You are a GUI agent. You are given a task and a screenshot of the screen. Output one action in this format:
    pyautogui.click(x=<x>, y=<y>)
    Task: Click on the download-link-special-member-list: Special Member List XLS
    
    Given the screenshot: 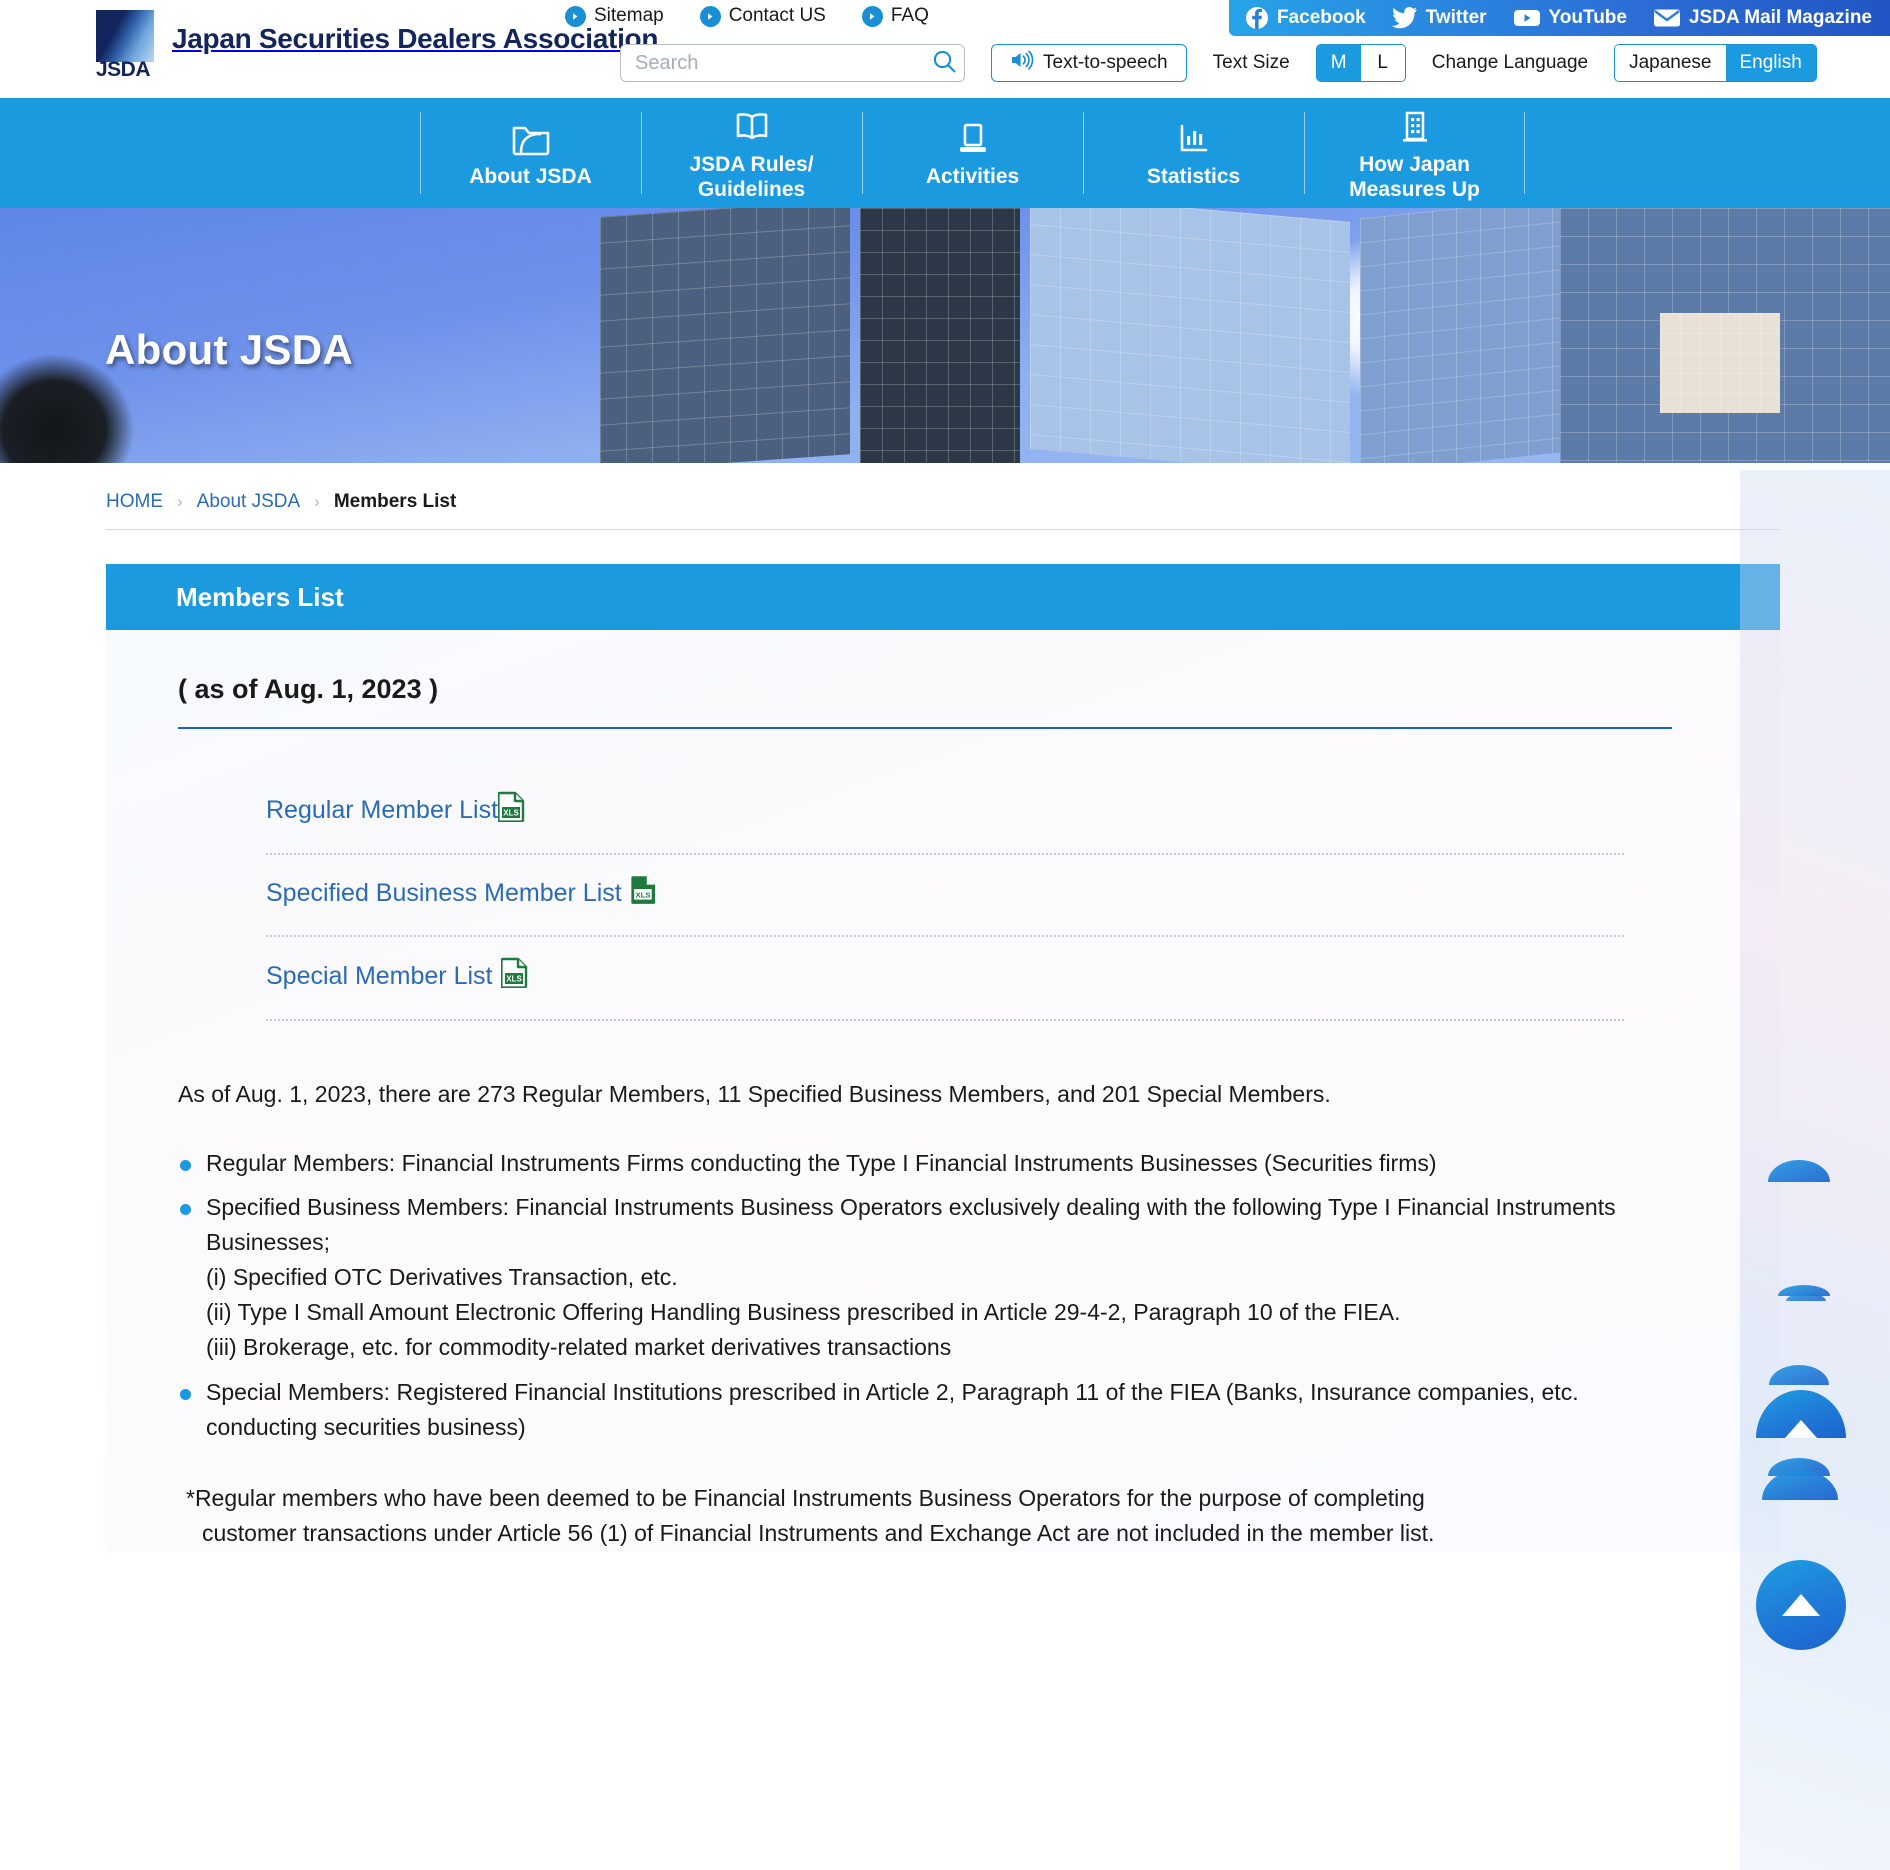 What is the action you would take?
    pyautogui.click(x=397, y=976)
    